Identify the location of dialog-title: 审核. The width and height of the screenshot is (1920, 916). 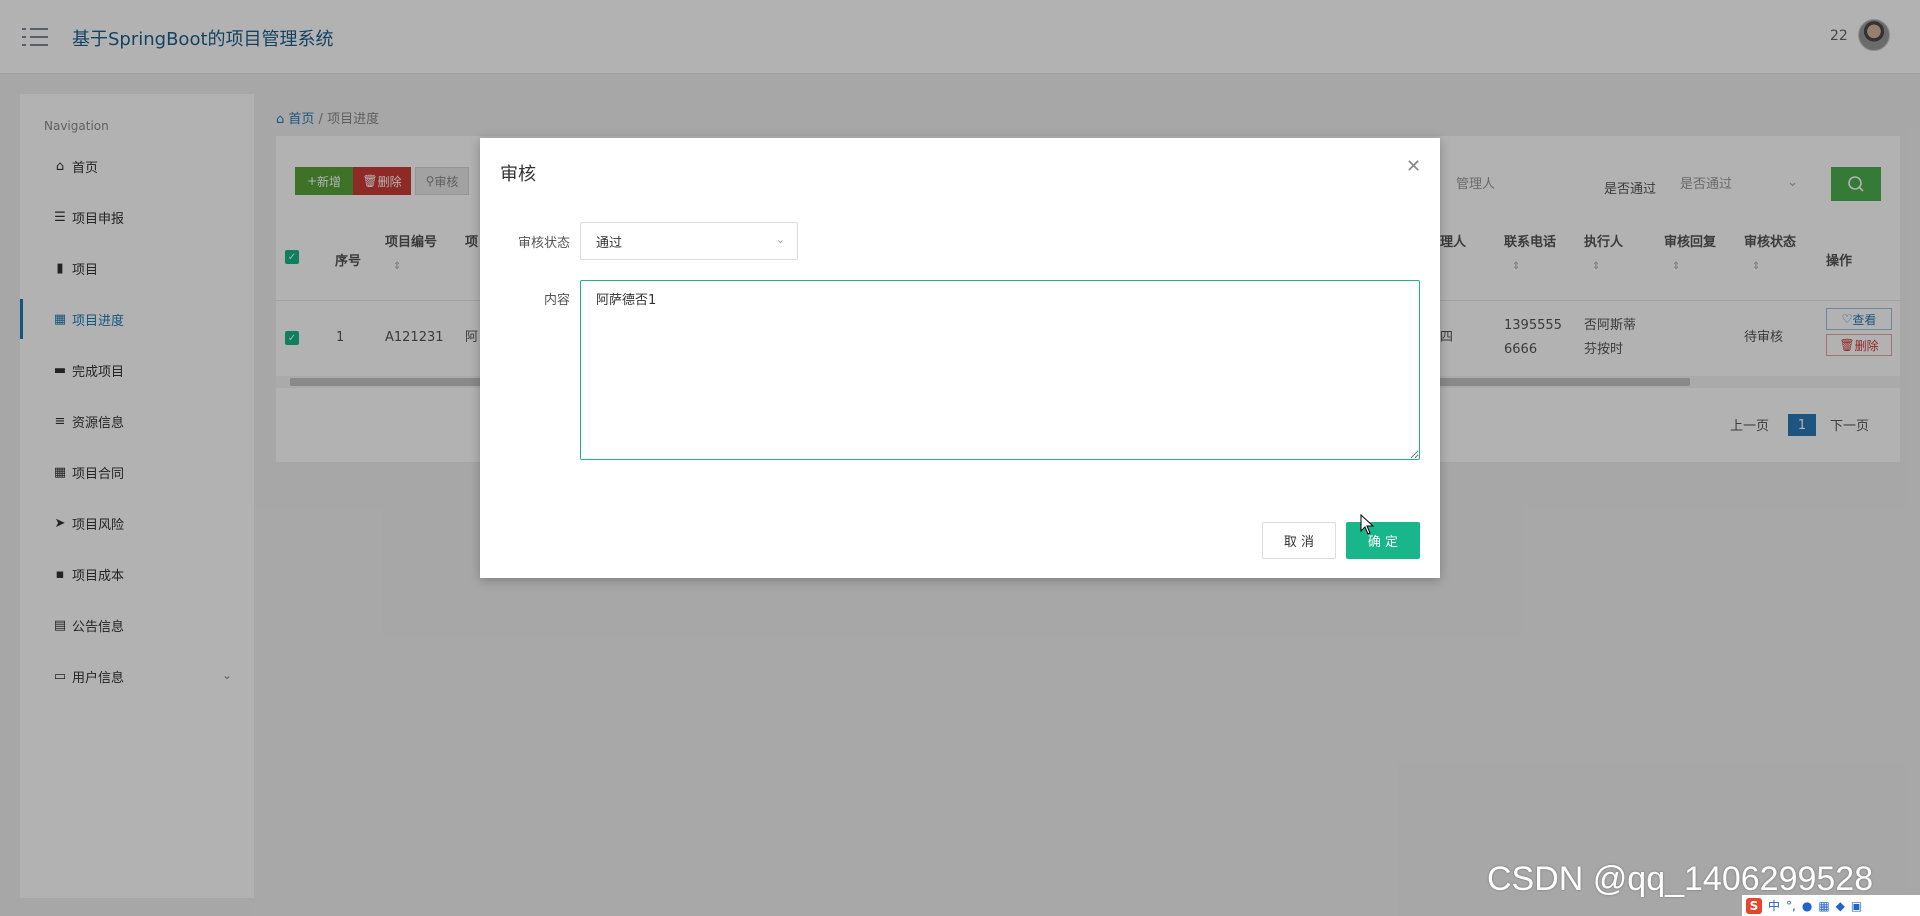
(518, 174).